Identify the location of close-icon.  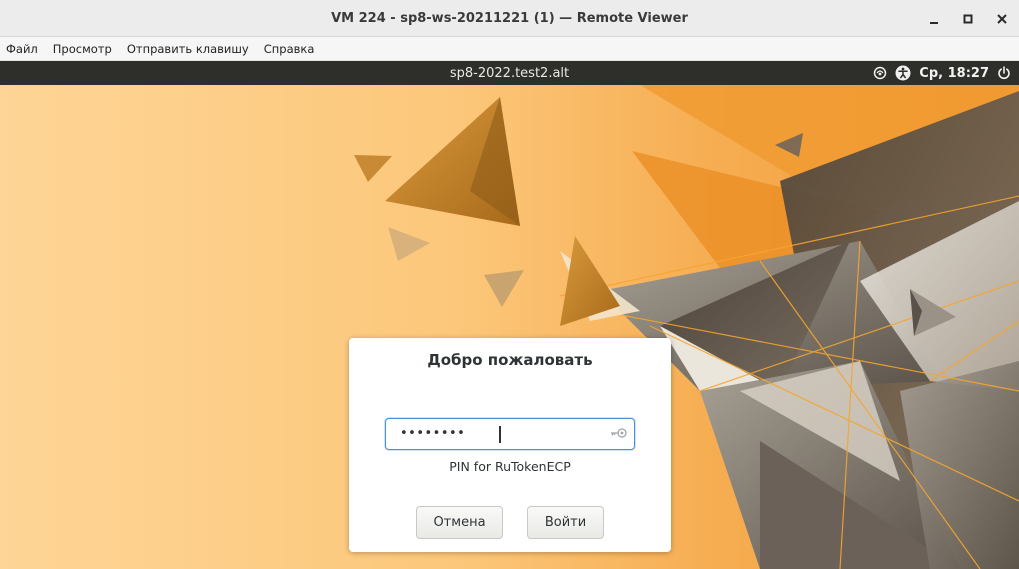
(1002, 18).